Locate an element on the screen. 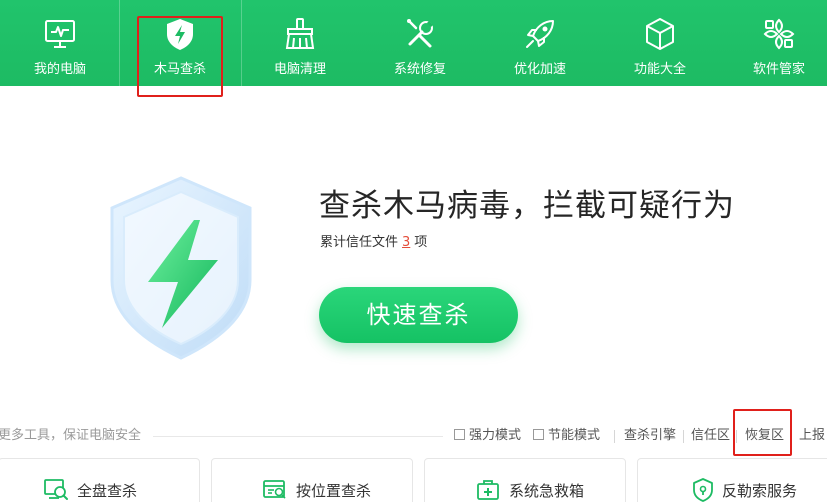 The width and height of the screenshot is (827, 502). anti-ransom-card: 反勒索服务 is located at coordinates (732, 480).